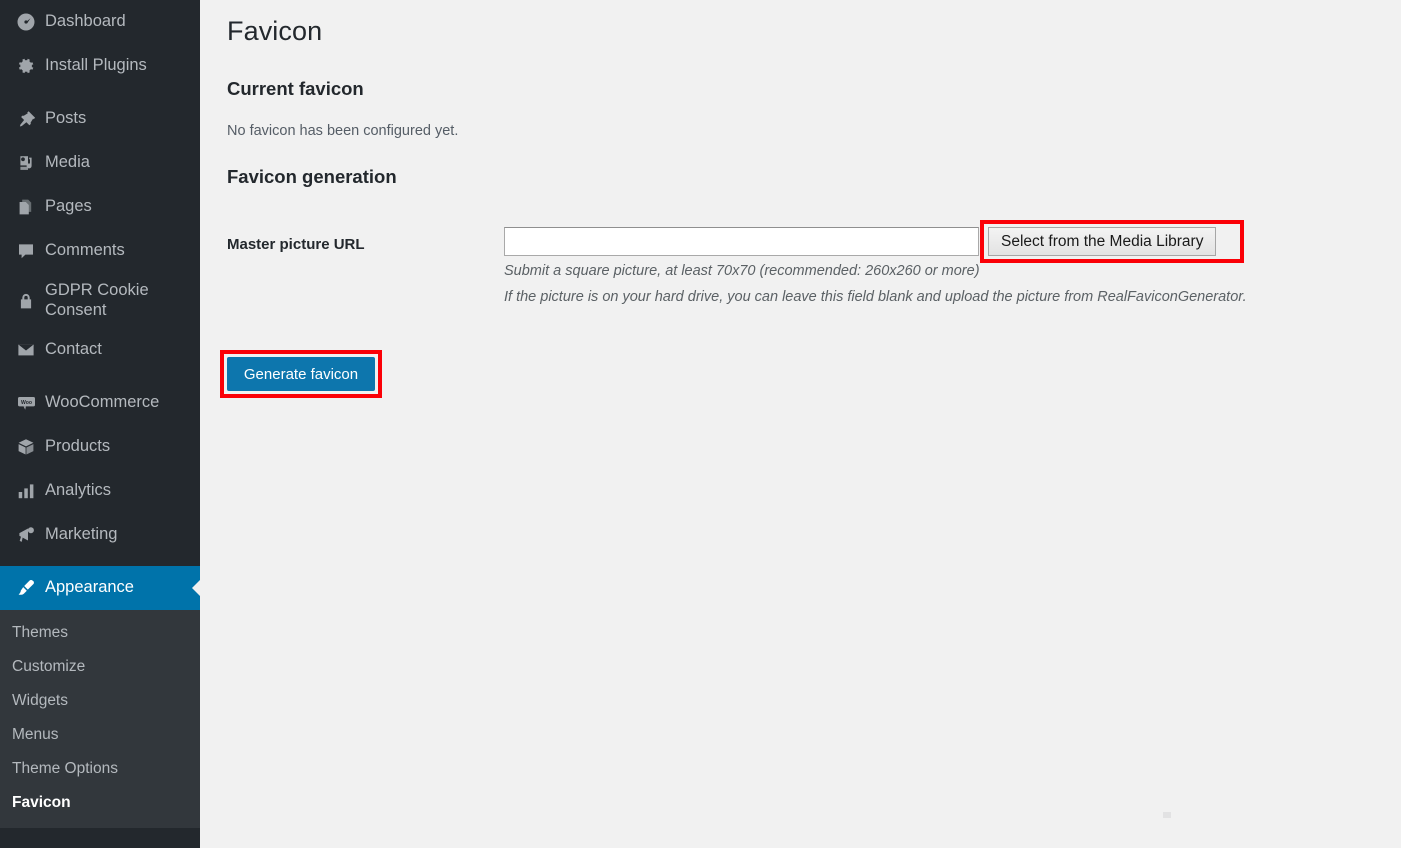  I want to click on sidebar-item-marketing: Marketing, so click(100, 535).